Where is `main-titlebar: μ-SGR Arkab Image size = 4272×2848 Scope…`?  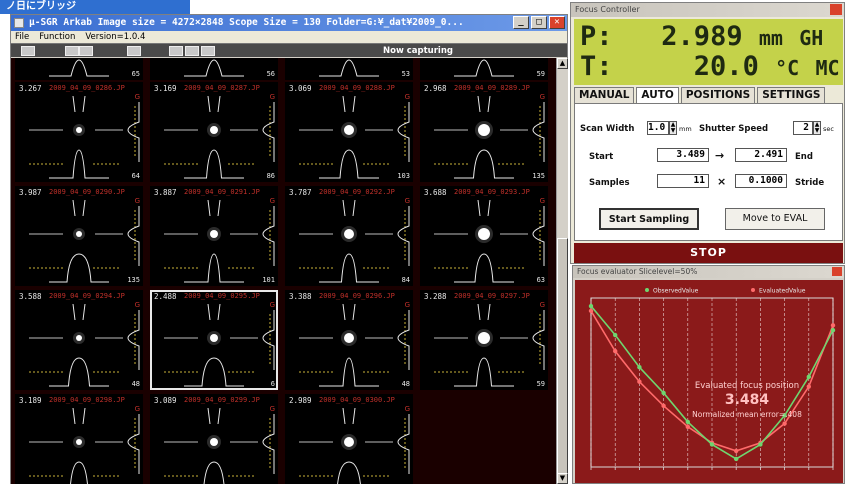 main-titlebar: μ-SGR Arkab Image size = 4272×2848 Scope… is located at coordinates (289, 23).